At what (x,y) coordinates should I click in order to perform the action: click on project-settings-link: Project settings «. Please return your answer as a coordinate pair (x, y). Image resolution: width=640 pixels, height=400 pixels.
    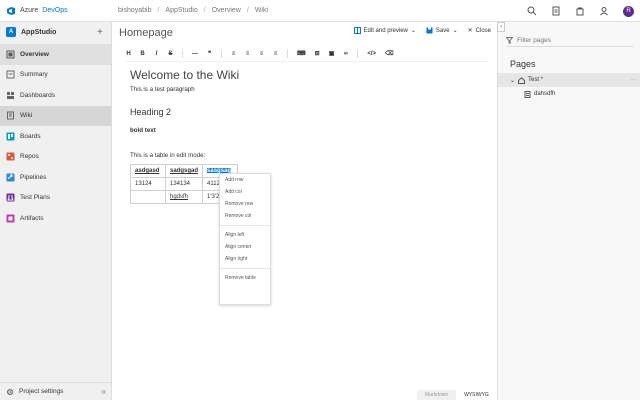
    Looking at the image, I should click on (56, 391).